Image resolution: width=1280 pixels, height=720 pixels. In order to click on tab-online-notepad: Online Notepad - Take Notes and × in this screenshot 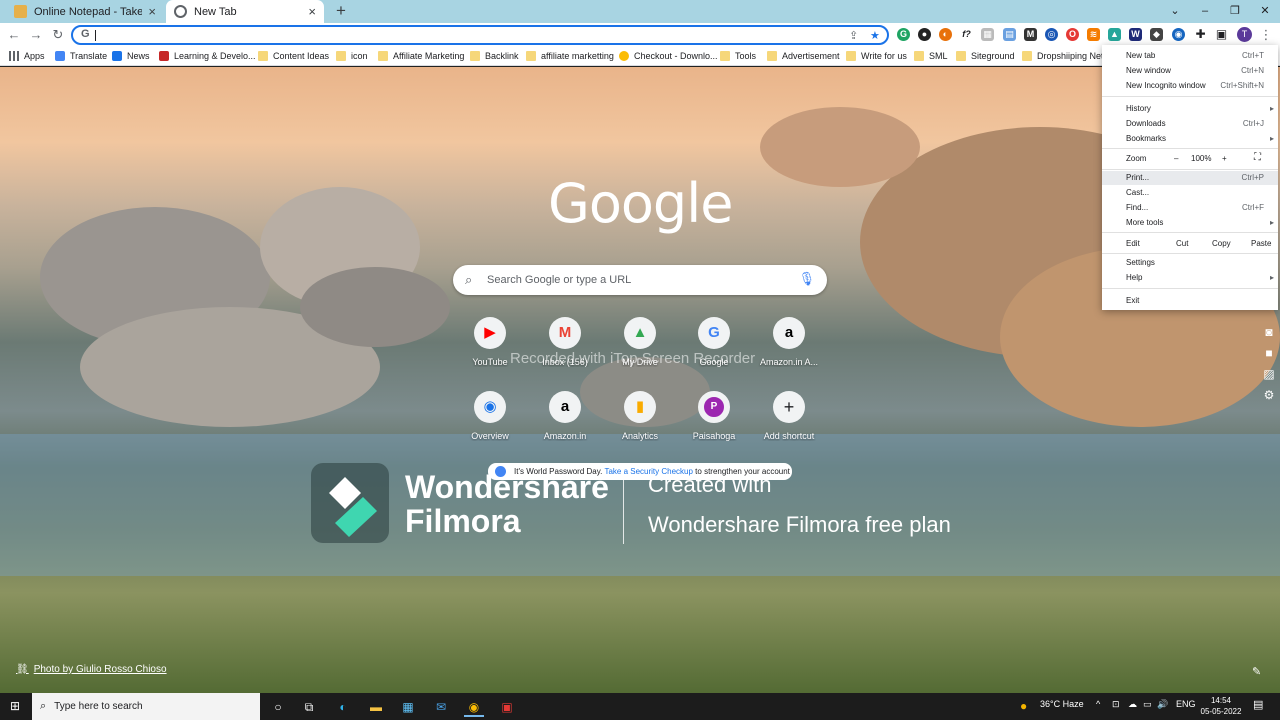, I will do `click(85, 11)`.